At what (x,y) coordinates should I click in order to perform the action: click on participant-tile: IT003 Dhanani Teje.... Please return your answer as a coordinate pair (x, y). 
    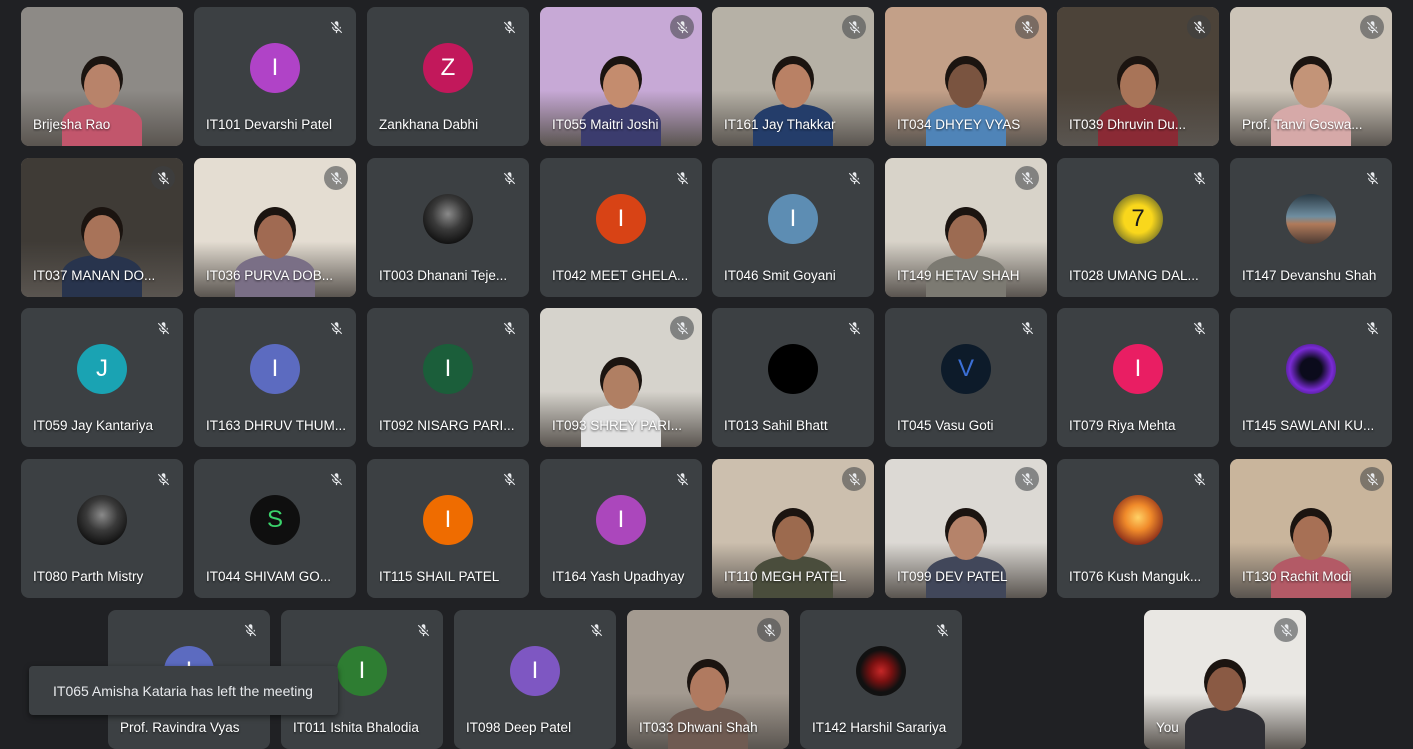
    Looking at the image, I should click on (448, 227).